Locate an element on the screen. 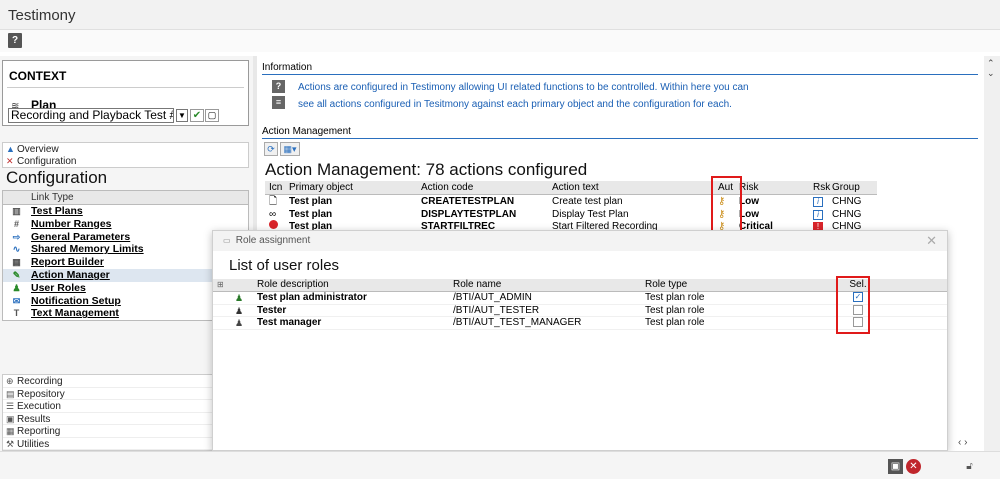 Image resolution: width=1000 pixels, height=479 pixels. link-label: User Roles is located at coordinates (58, 287).